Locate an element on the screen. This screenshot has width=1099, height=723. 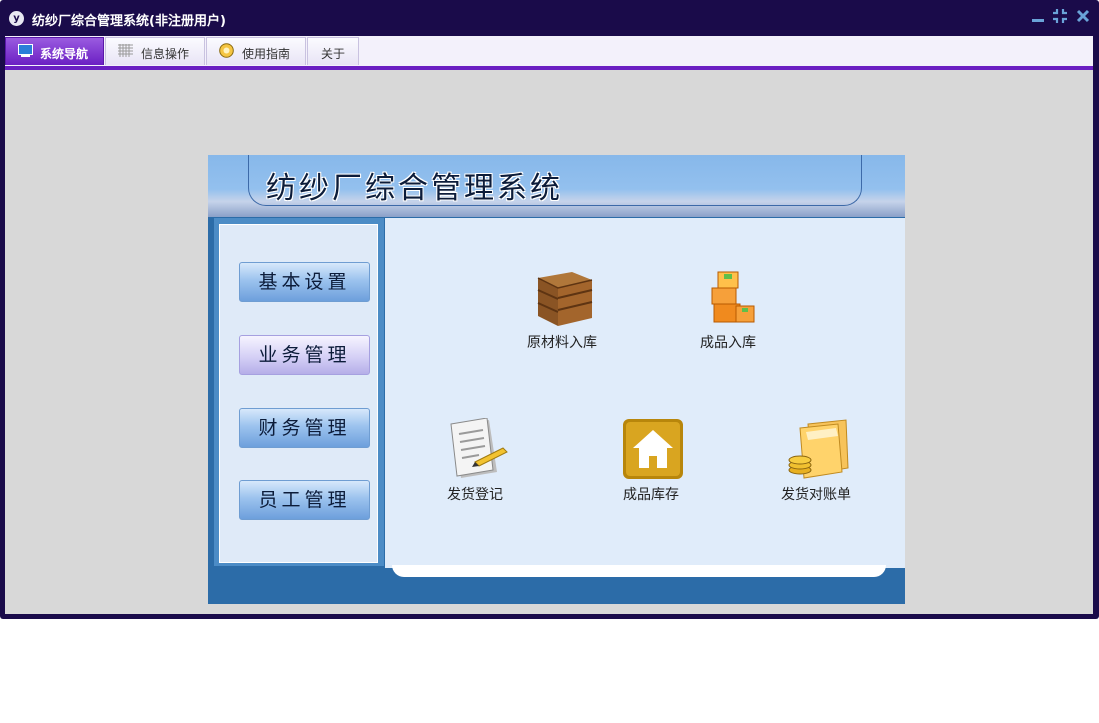
shipment-registration-item: 发货登记 is located at coordinates (475, 468).